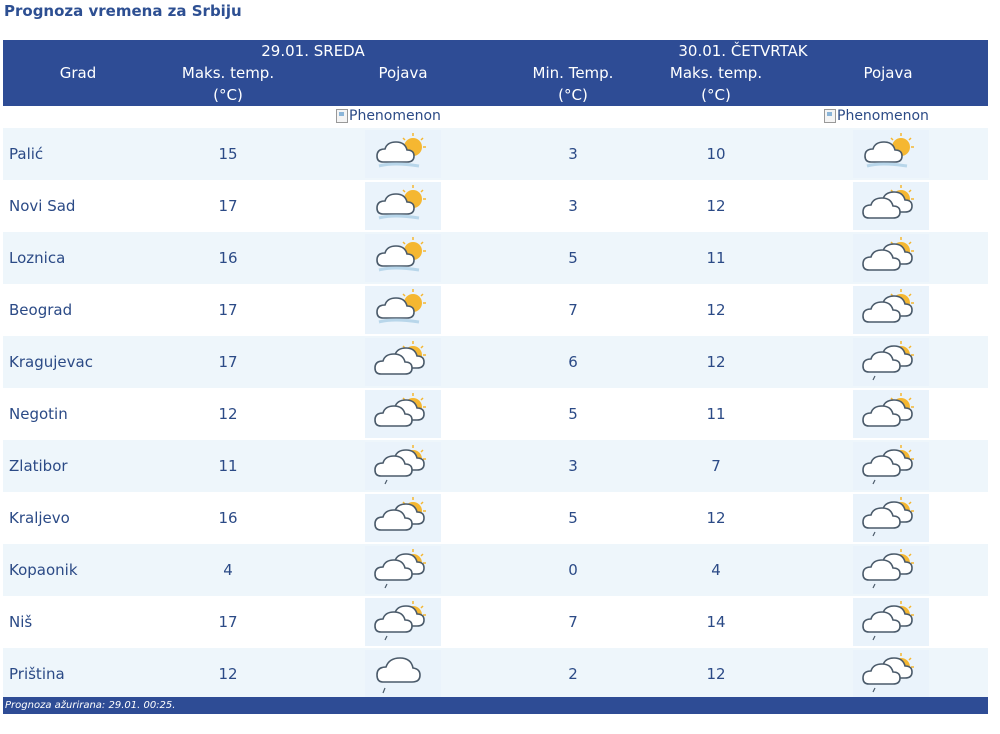 The image size is (1000, 734). Describe the element at coordinates (228, 154) in the screenshot. I see `day1-max-temp: 15` at that location.